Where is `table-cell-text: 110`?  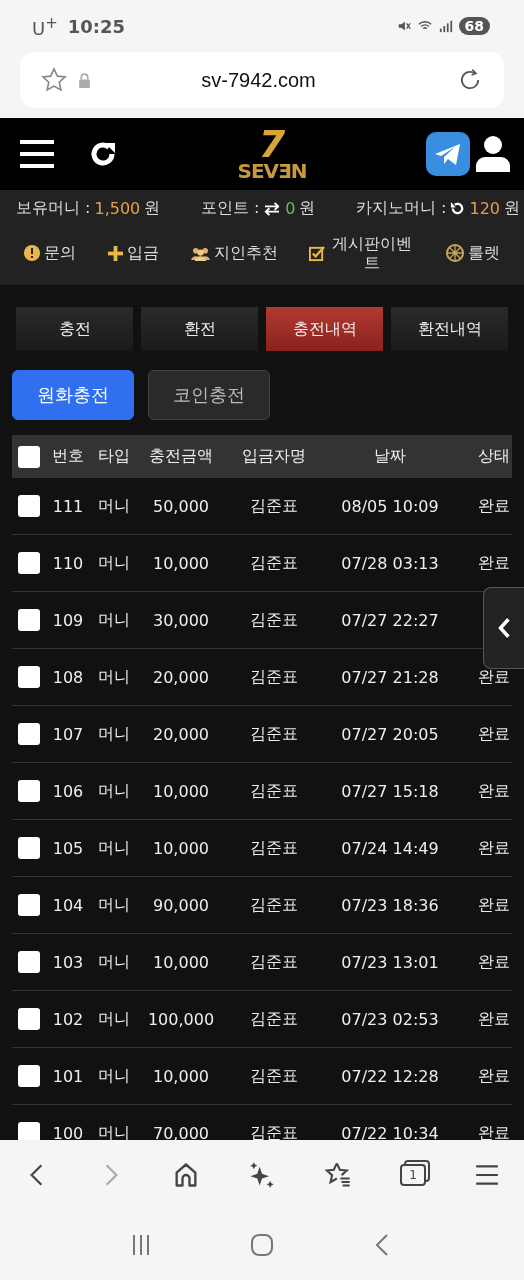
table-cell-text: 110 is located at coordinates (68, 563).